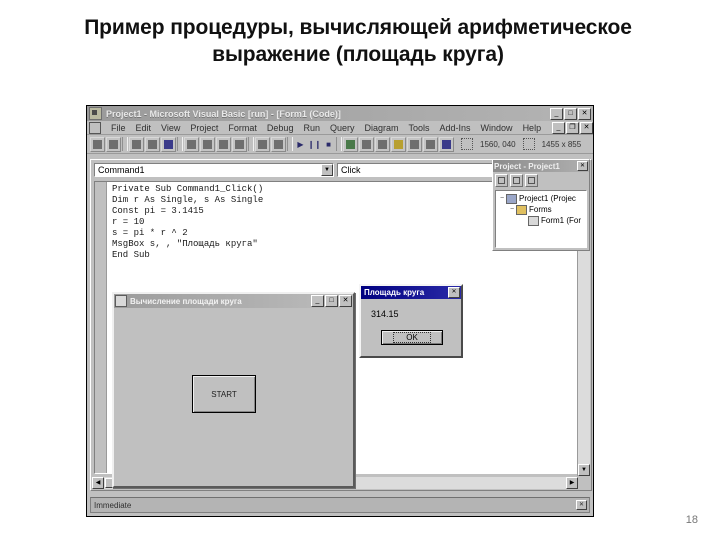  I want to click on form-title-bar: Вычисление площади круга _ □ ✕, so click(233, 301).